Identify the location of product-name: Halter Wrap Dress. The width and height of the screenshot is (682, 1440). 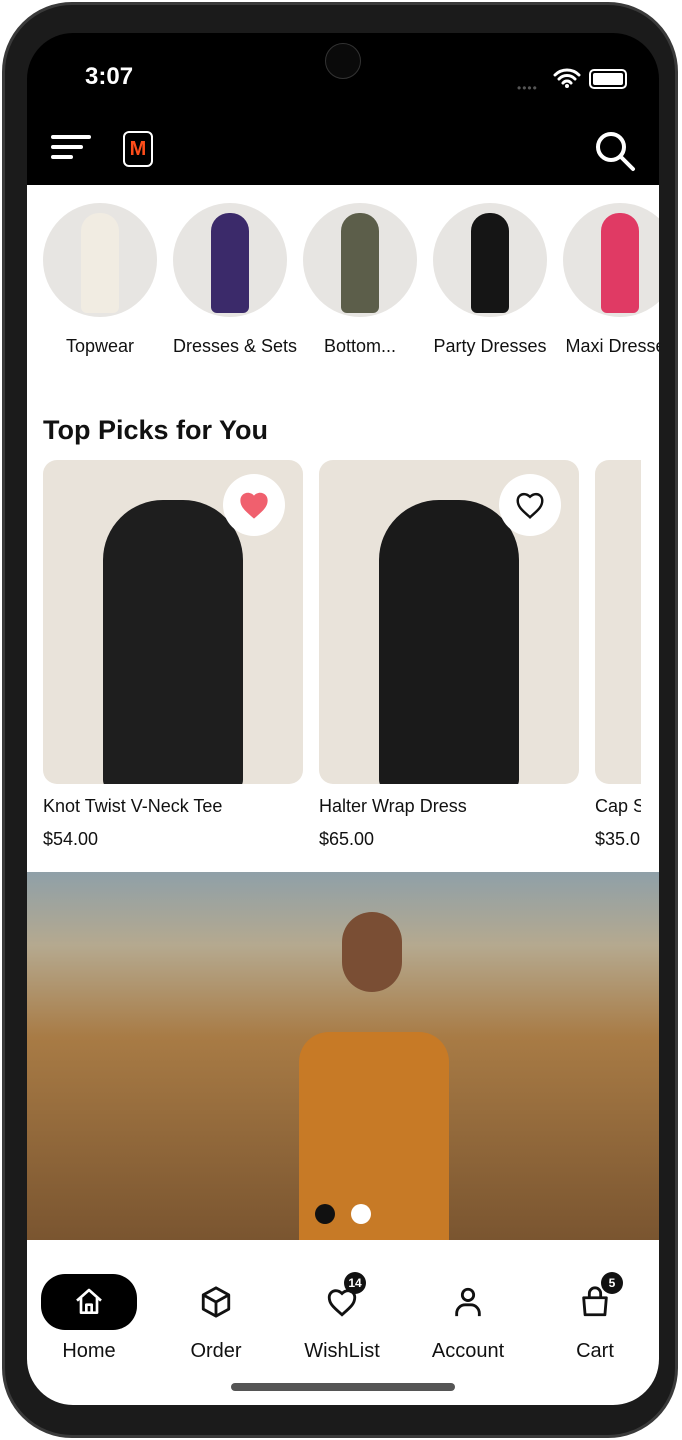
(393, 806).